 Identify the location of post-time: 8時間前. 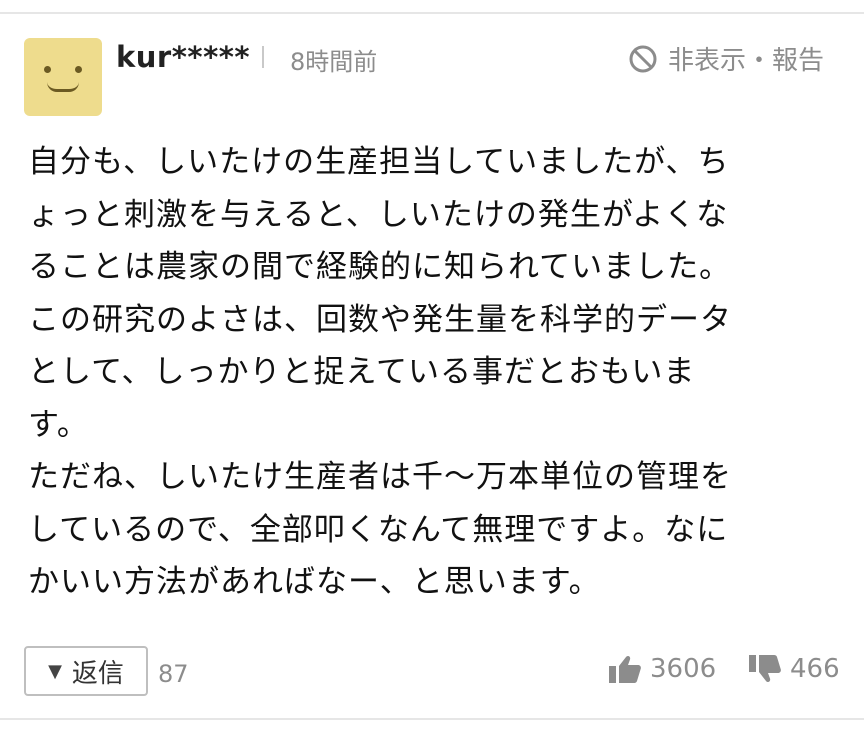
(334, 62).